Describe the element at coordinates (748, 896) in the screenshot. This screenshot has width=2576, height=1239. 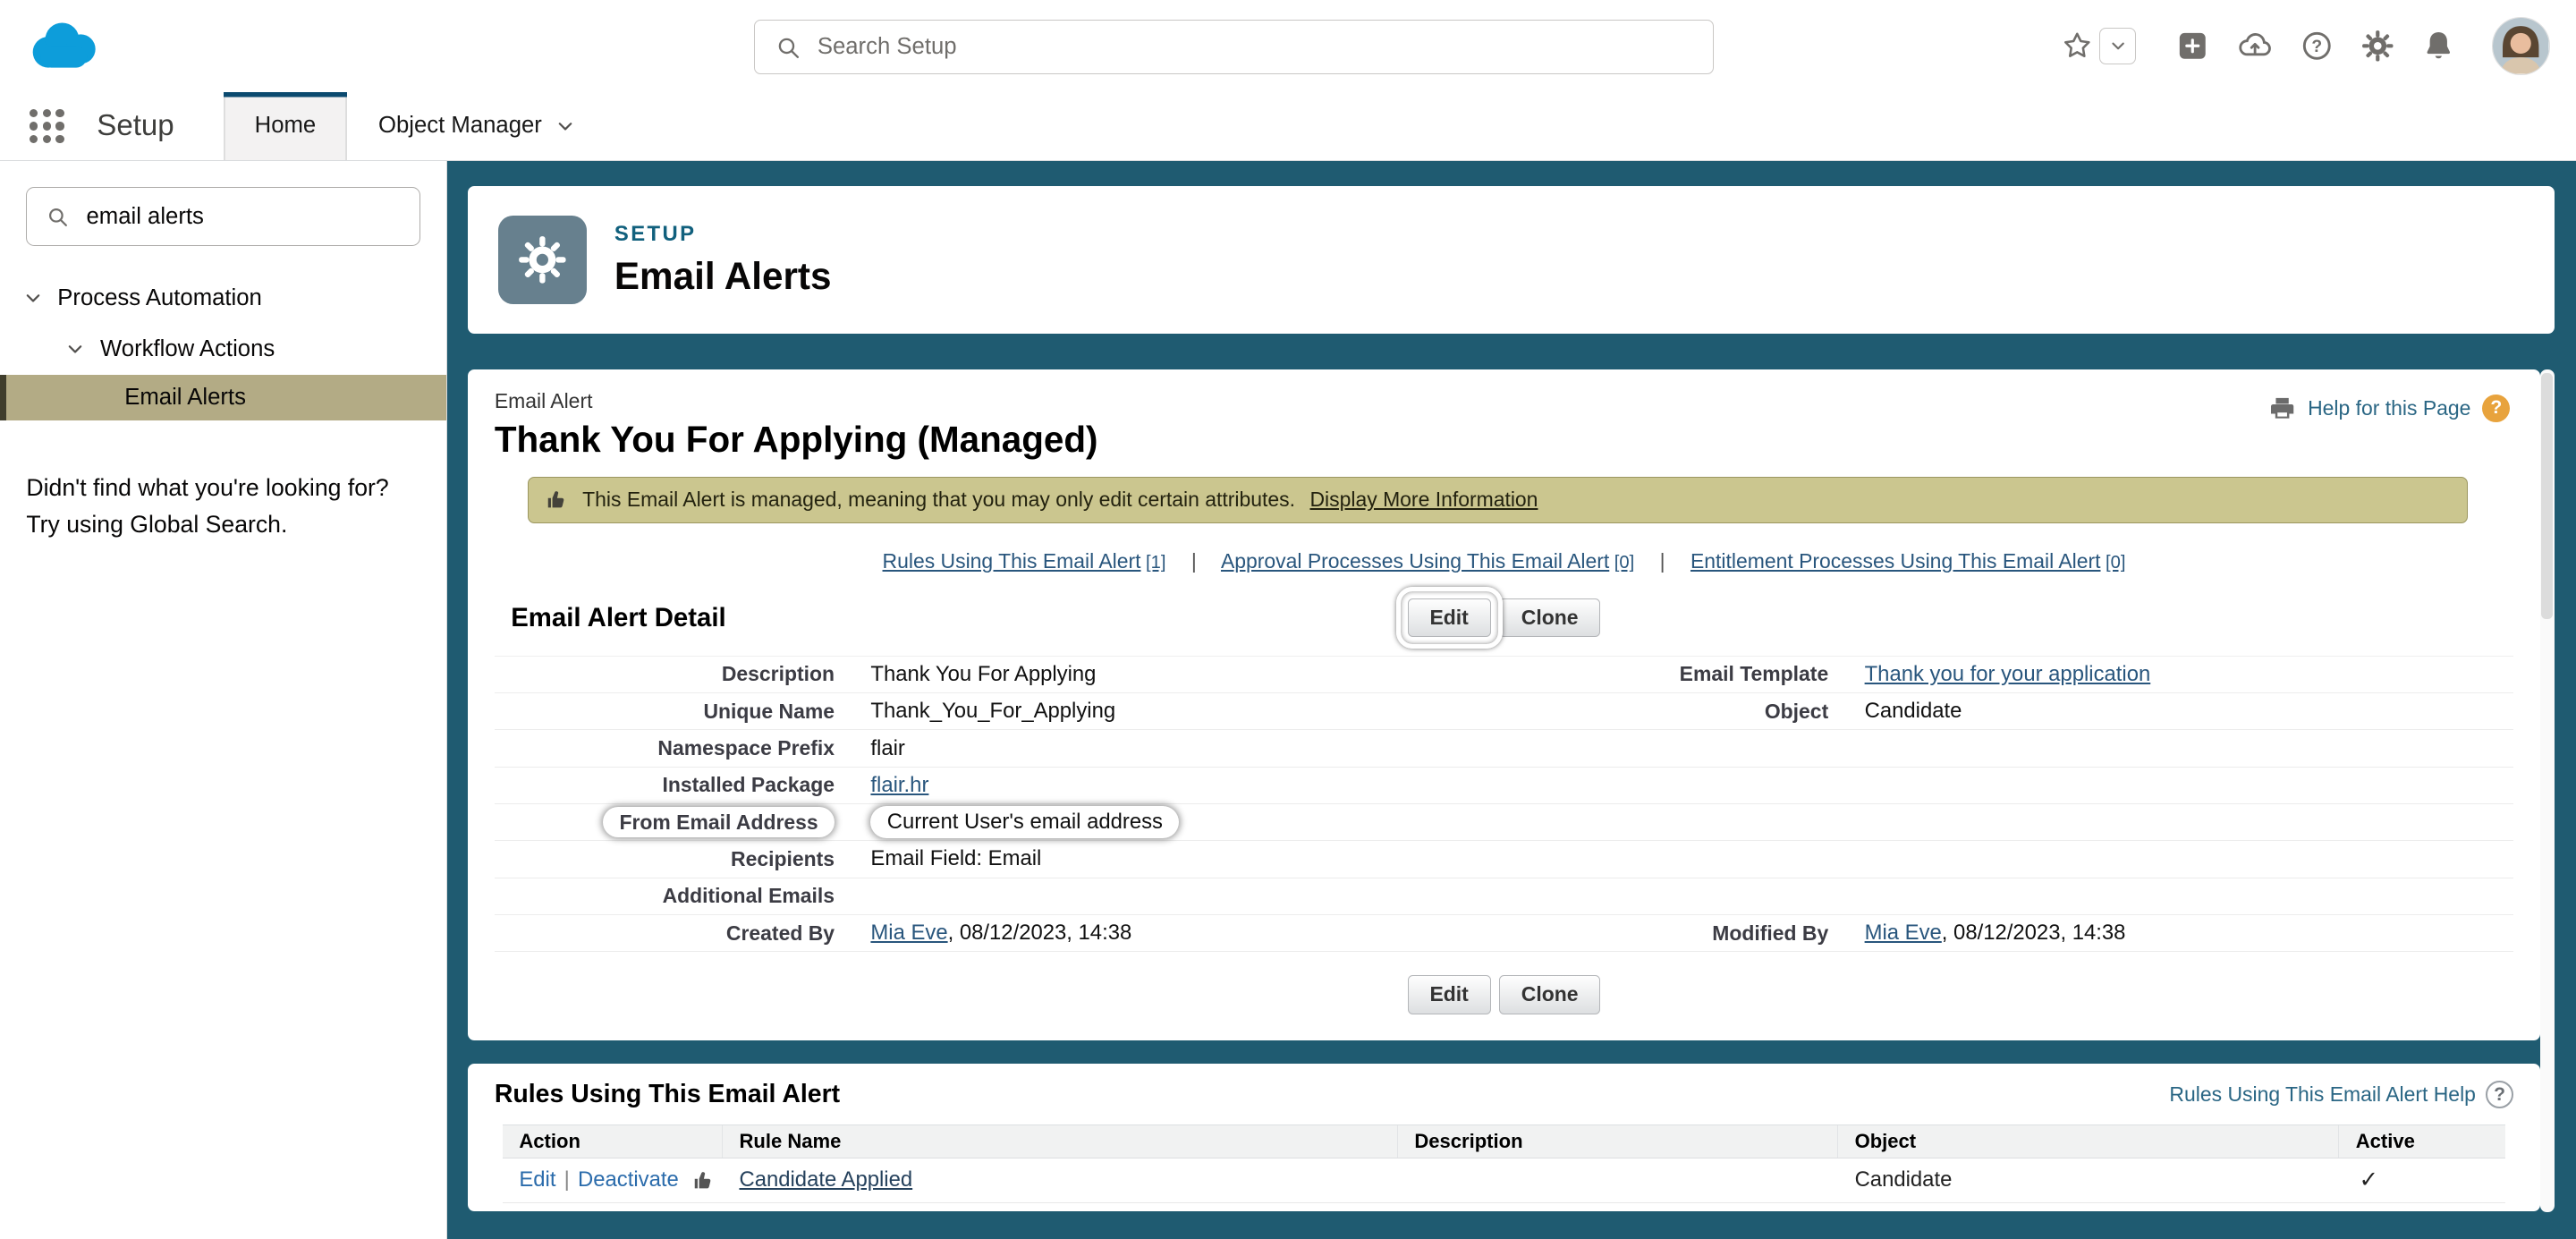
I see `field-label: Additional Emails` at that location.